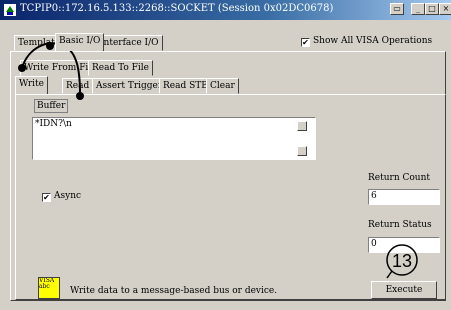 This screenshot has height=310, width=451. Describe the element at coordinates (185, 86) in the screenshot. I see `tab-read-stb: Read STB` at that location.